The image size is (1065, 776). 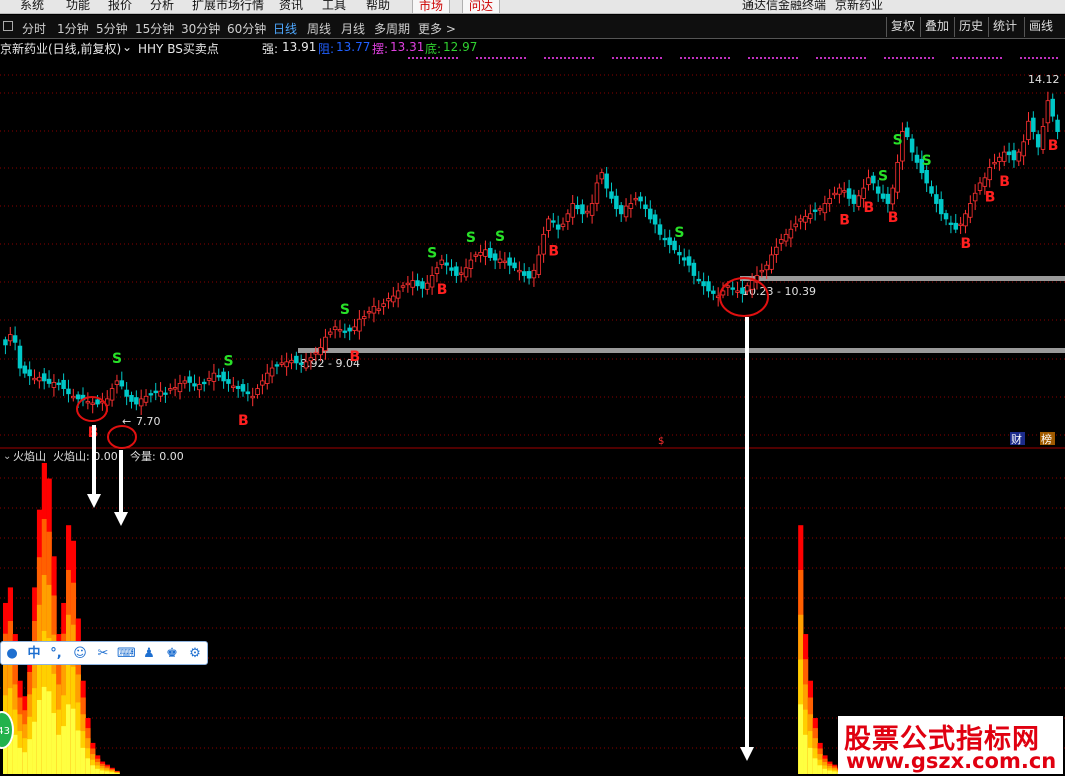 I want to click on buy-signal-8: B, so click(x=965, y=244).